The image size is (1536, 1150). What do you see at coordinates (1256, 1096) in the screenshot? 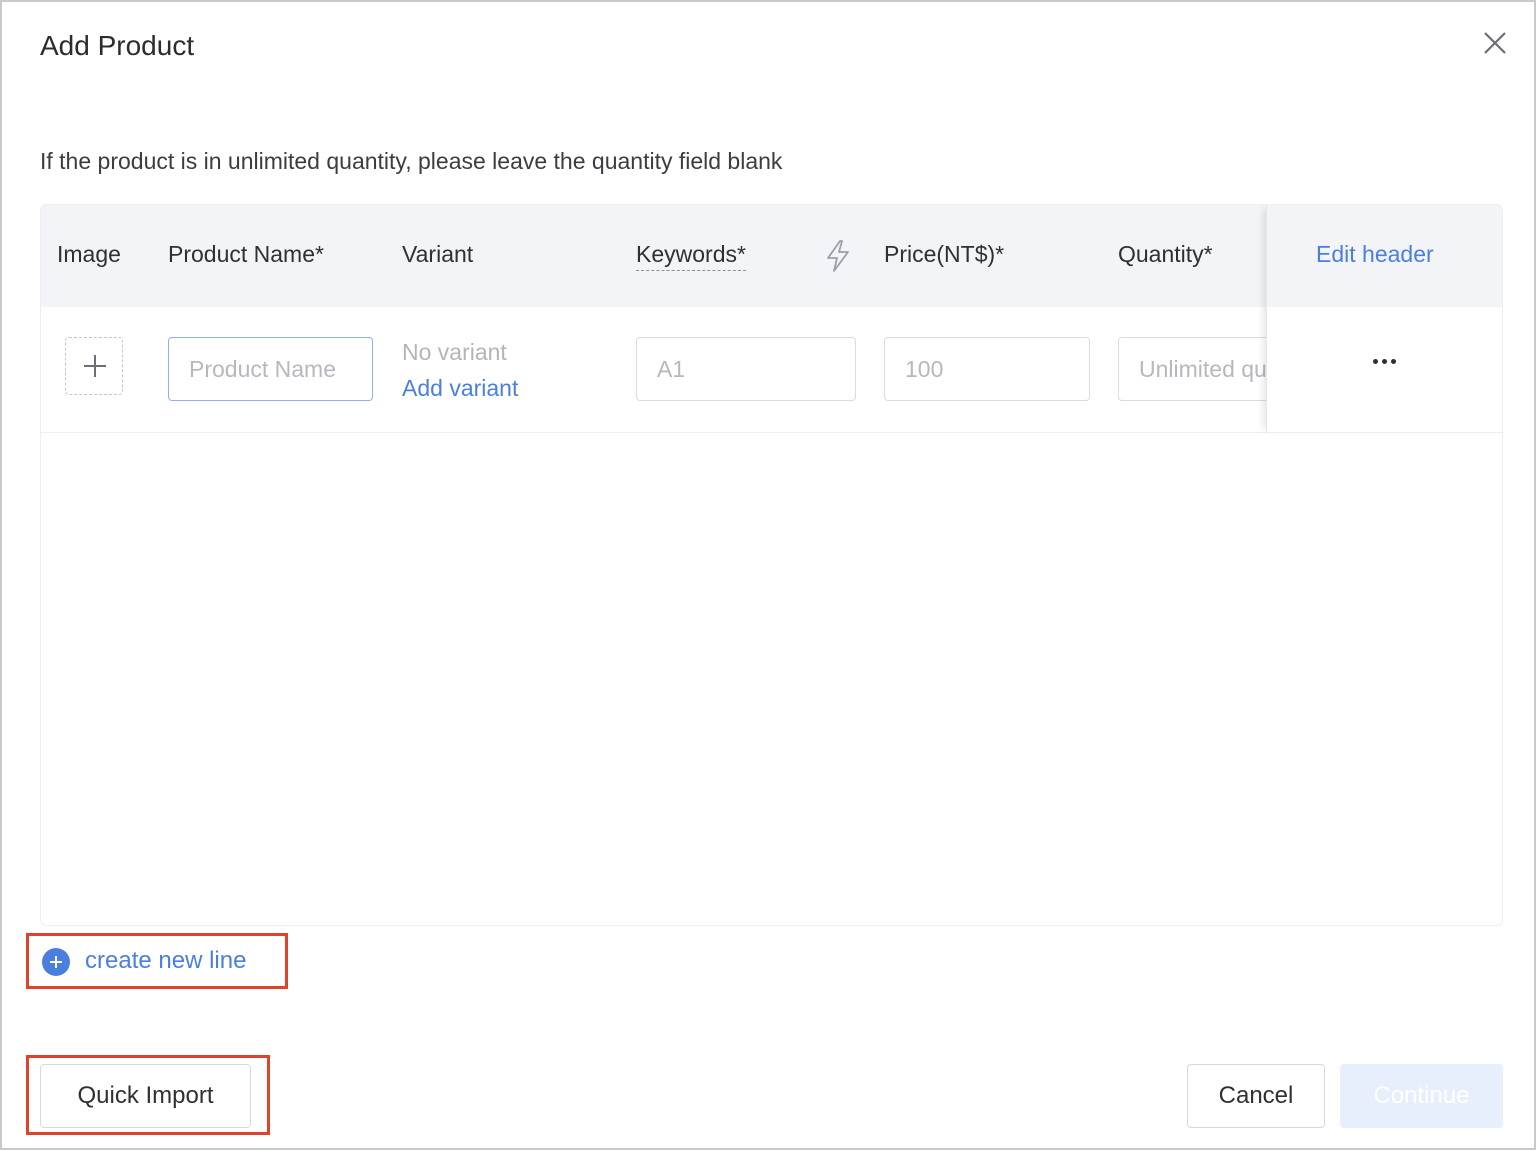
I see `cancel-button: Cancel` at bounding box center [1256, 1096].